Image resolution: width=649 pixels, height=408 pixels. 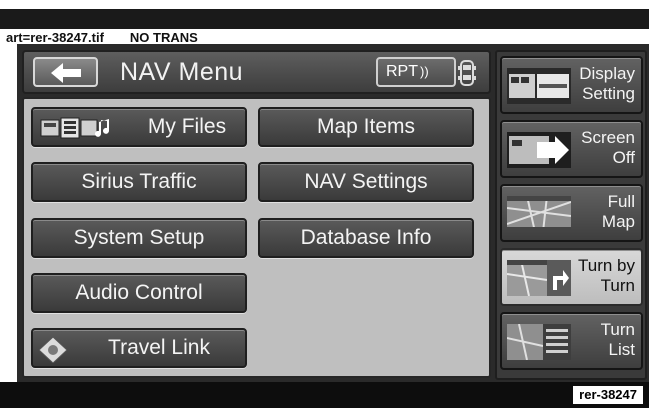 I want to click on turn-list-thumbnail-icon, so click(x=539, y=342).